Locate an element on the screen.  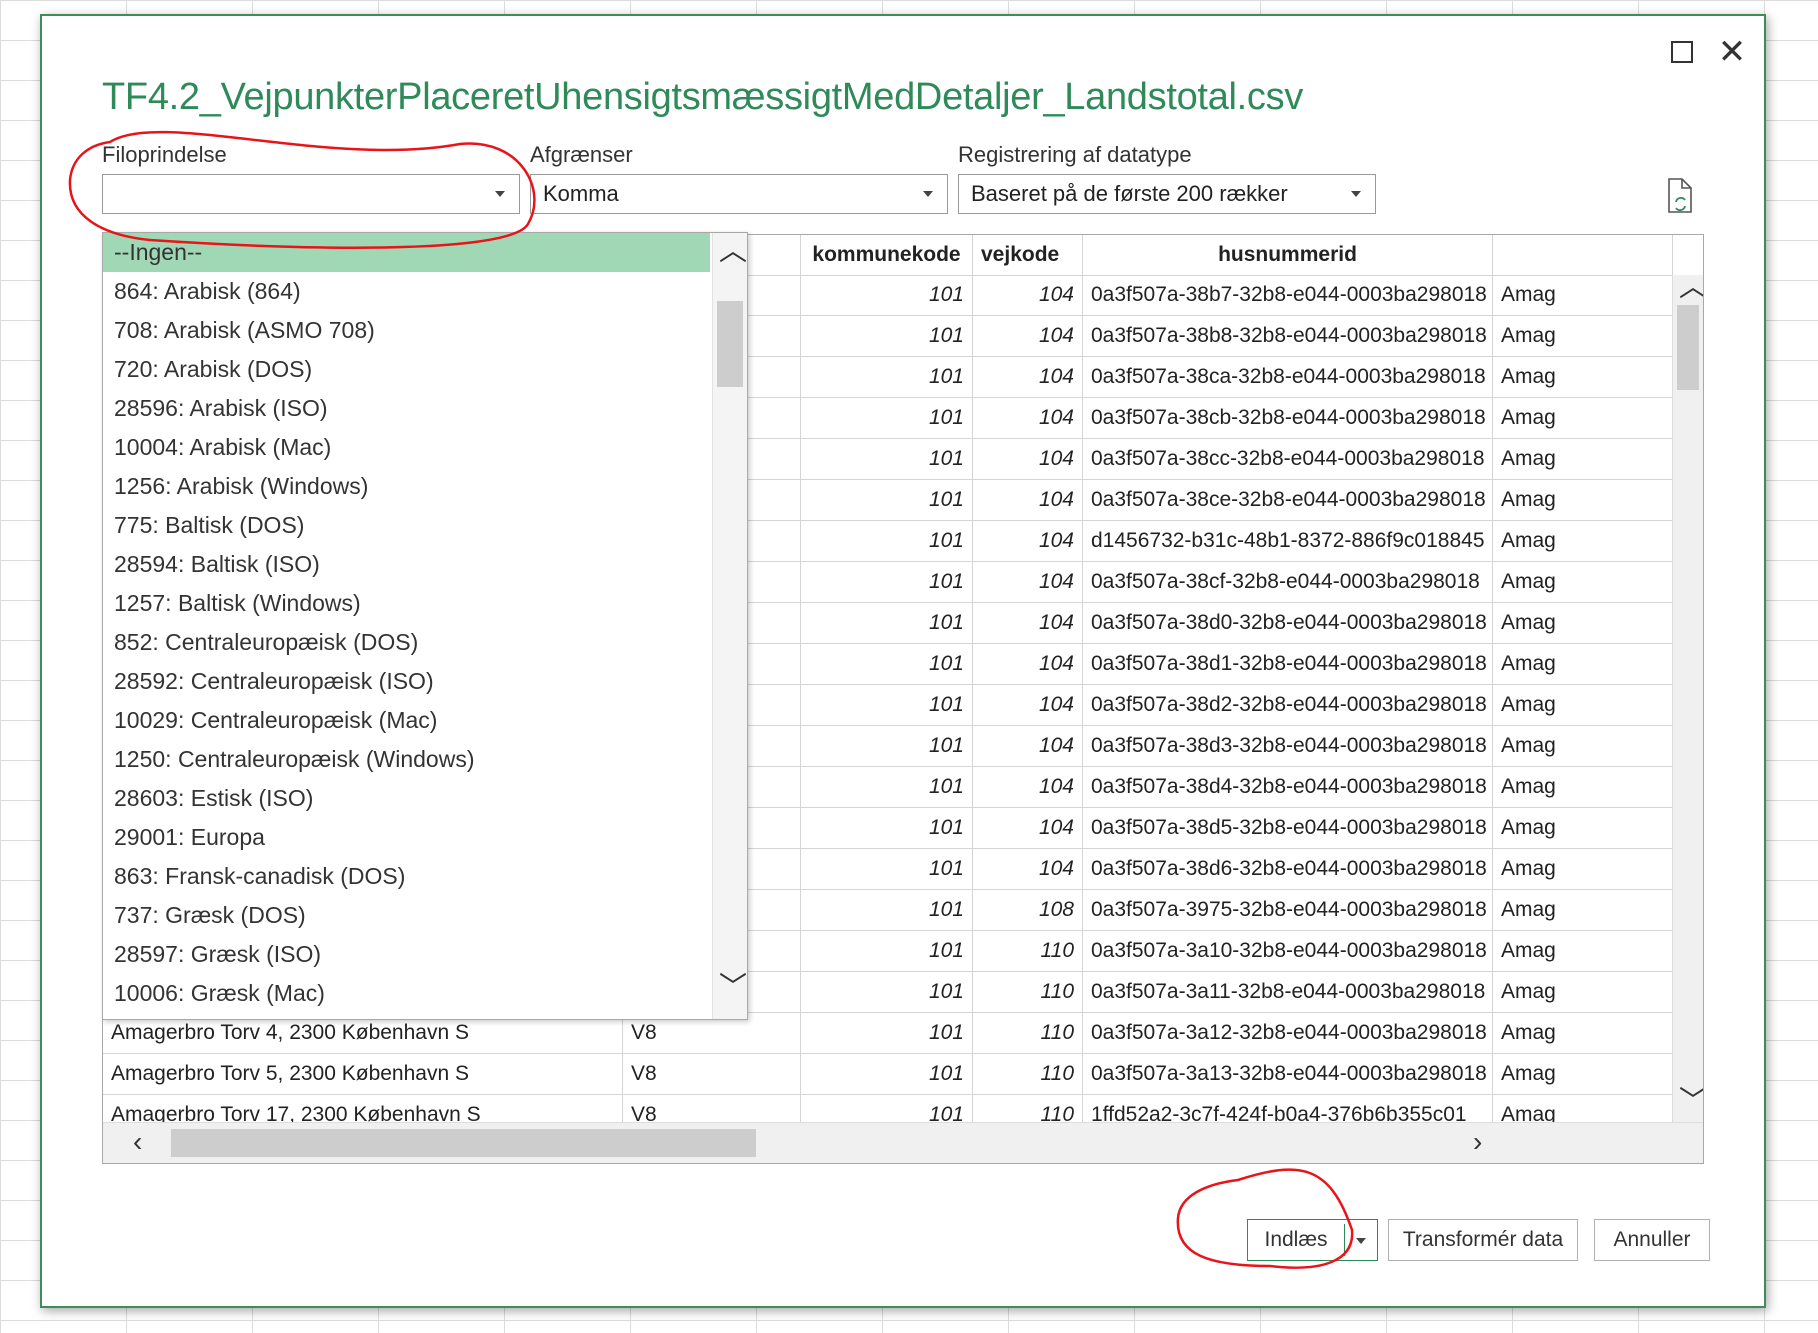
refresh-document-icon is located at coordinates (1680, 196).